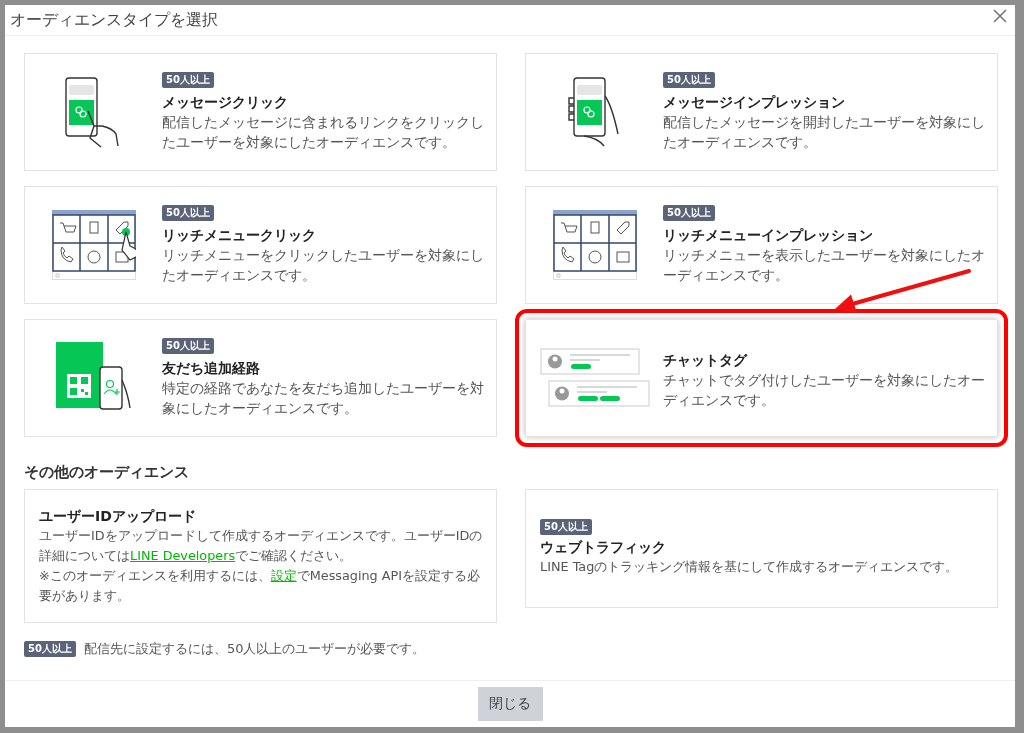 This screenshot has width=1024, height=733. I want to click on card-title: メッセージインプレッション, so click(754, 102).